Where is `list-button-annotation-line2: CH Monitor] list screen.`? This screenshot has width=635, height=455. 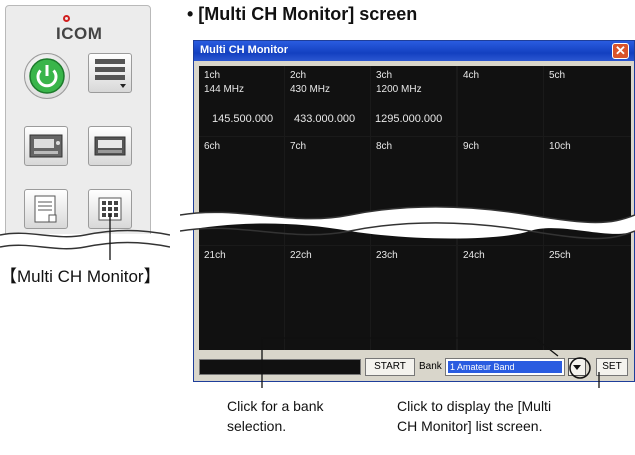 list-button-annotation-line2: CH Monitor] list screen. is located at coordinates (470, 426).